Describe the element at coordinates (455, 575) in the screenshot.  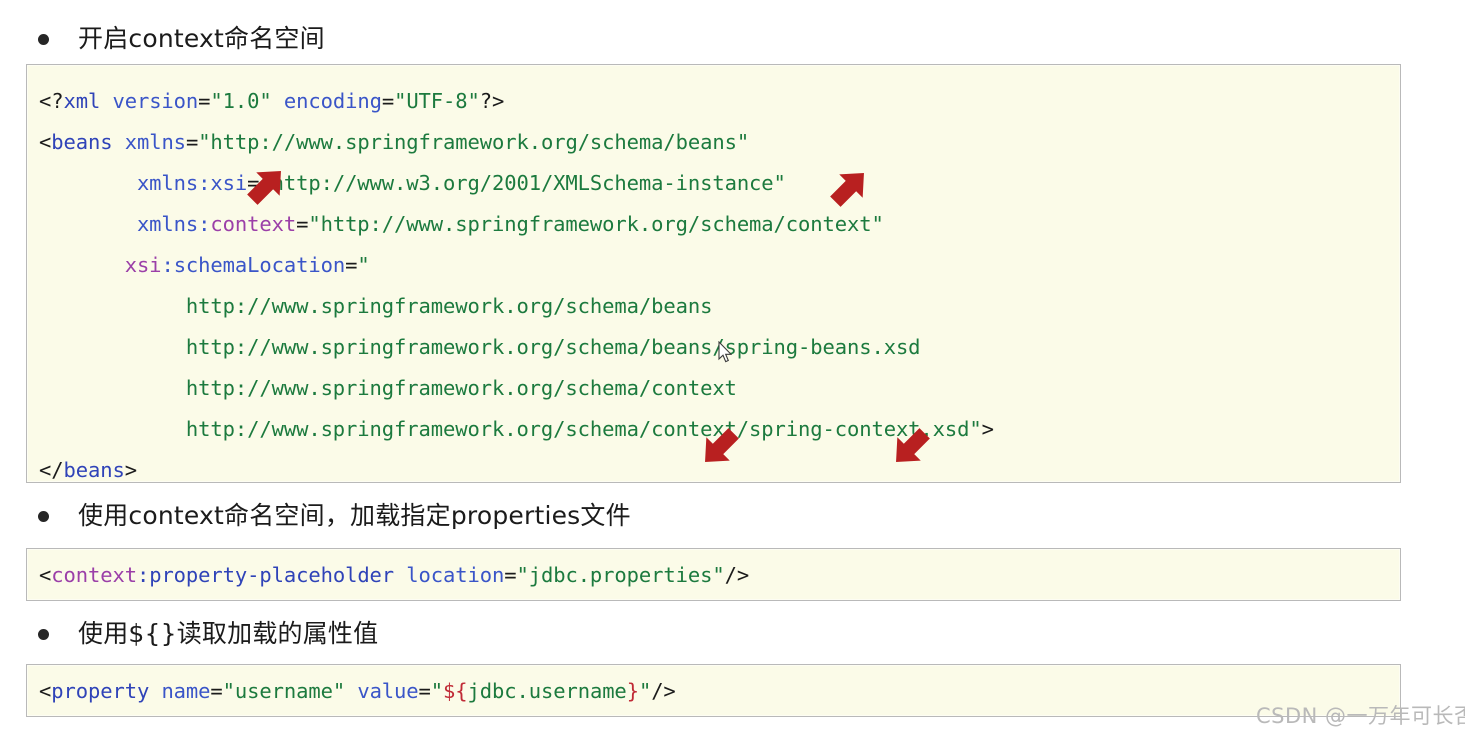
I see `code-token-attr: location` at that location.